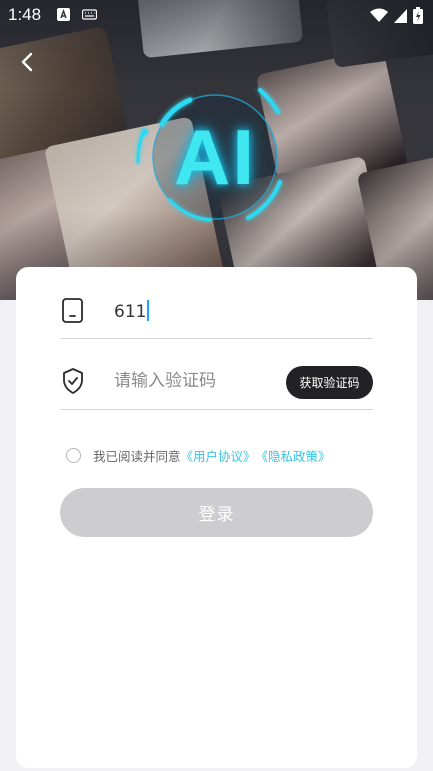 This screenshot has height=771, width=433. Describe the element at coordinates (89, 14) in the screenshot. I see `keyboard-icon` at that location.